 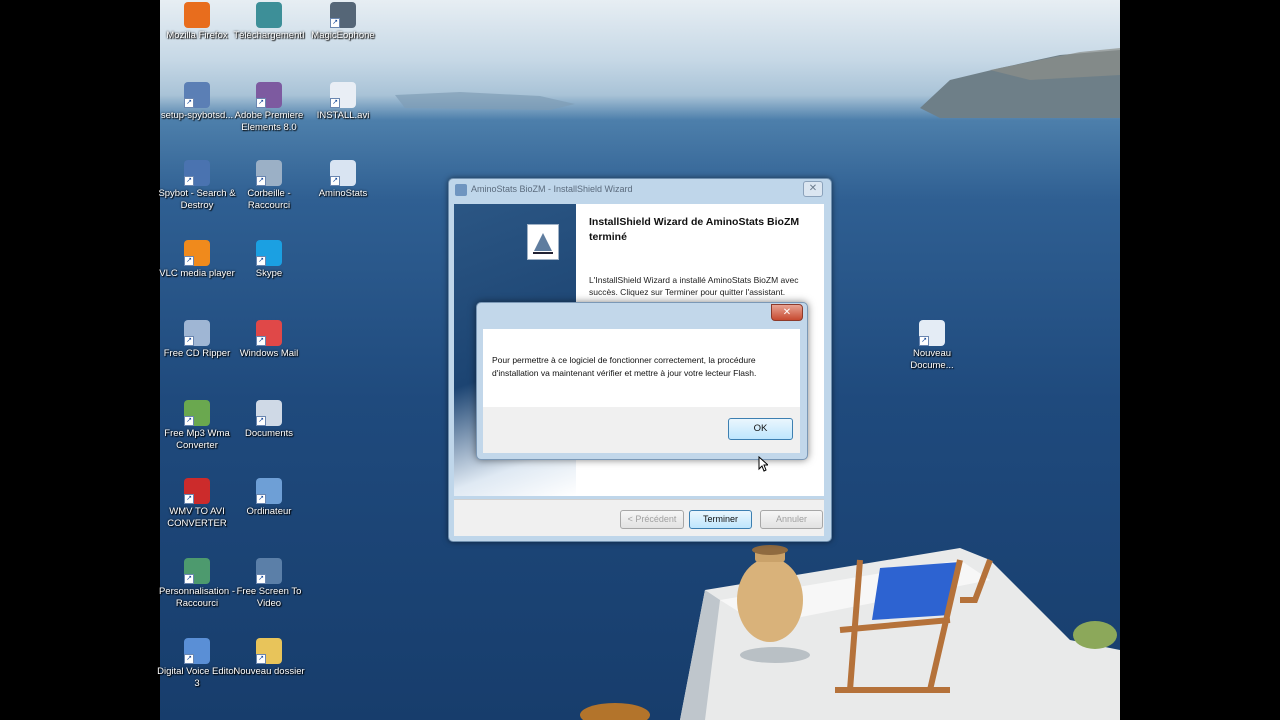 I want to click on desktop-icon-label: Documents, so click(x=269, y=433).